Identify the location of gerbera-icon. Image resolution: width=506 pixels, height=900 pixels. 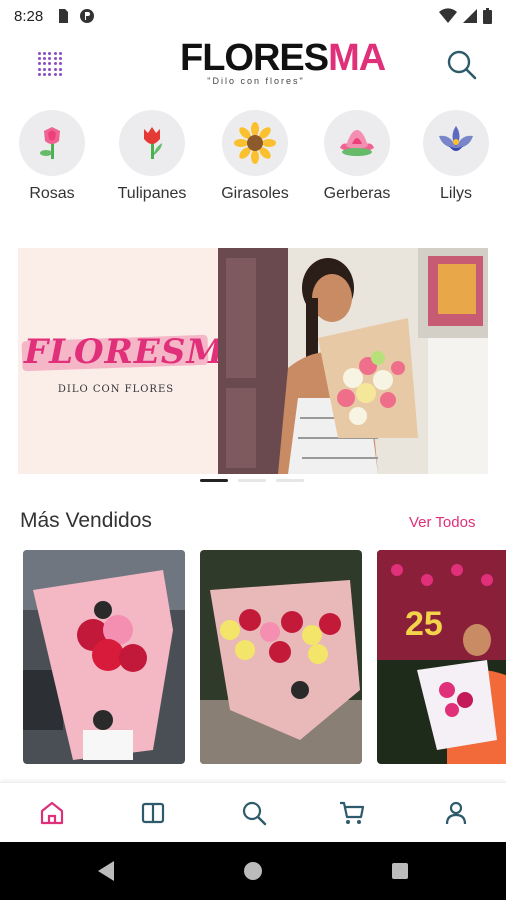
(357, 143).